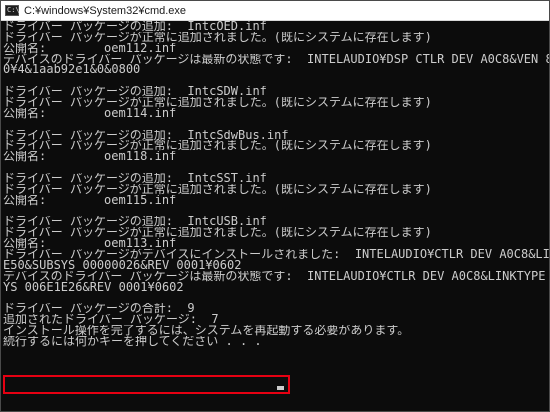  Describe the element at coordinates (90, 113) in the screenshot. I see `console-line: 公開名: oem114.inf` at that location.